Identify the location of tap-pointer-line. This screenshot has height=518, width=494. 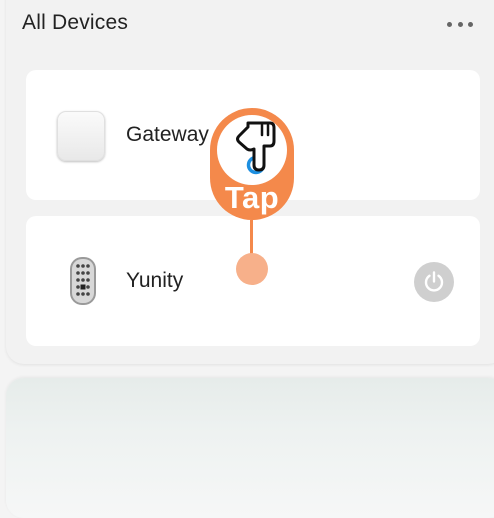
(251, 238).